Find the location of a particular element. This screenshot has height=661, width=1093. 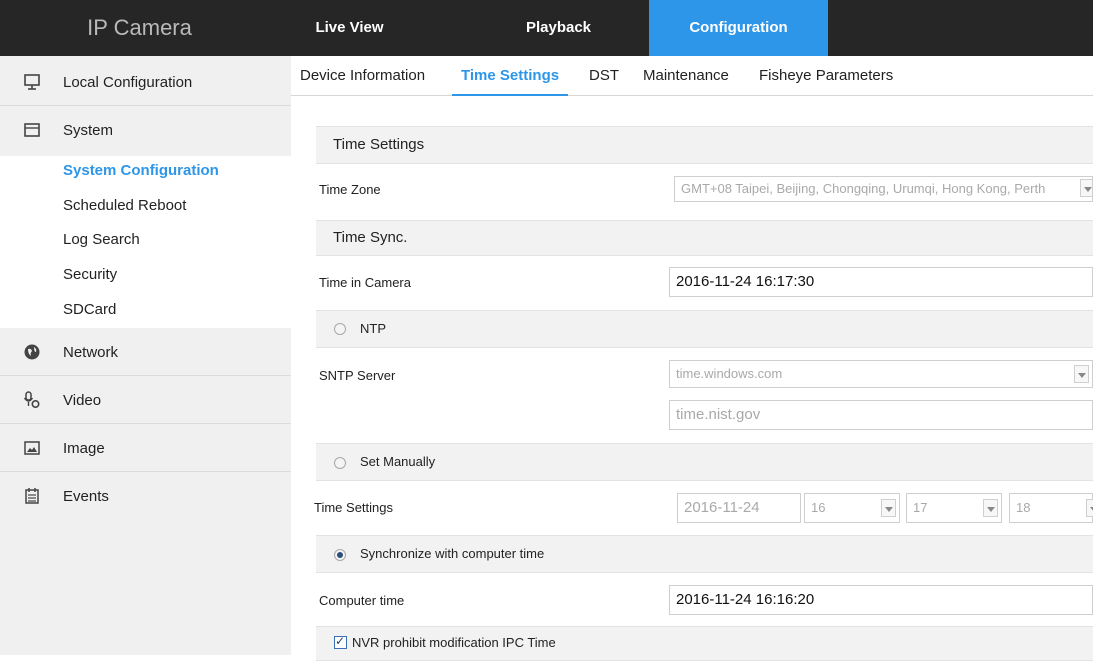

sync-computer-option-row: Synchronize with computer time is located at coordinates (704, 554).